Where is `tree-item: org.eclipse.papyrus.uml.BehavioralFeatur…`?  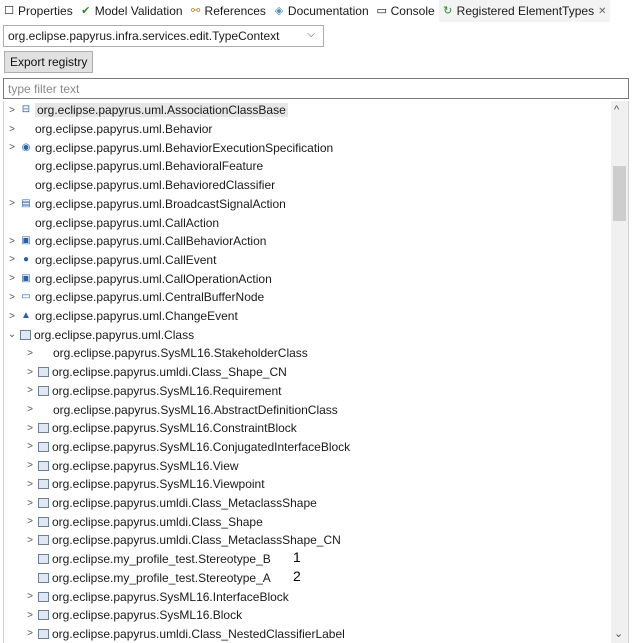 tree-item: org.eclipse.papyrus.uml.BehavioralFeatur… is located at coordinates (134, 166).